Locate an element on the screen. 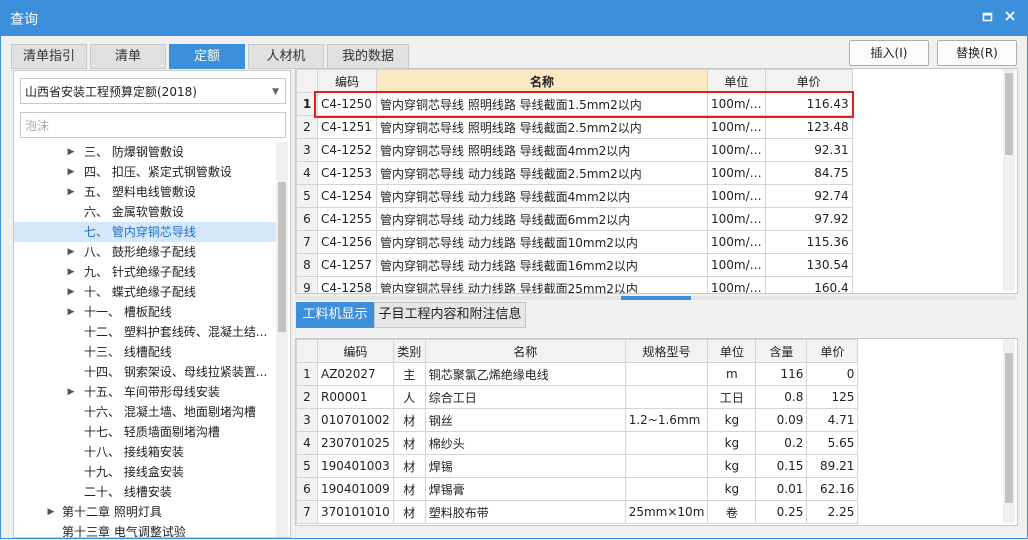 The width and height of the screenshot is (1028, 540). pane-splitter is located at coordinates (656, 298).